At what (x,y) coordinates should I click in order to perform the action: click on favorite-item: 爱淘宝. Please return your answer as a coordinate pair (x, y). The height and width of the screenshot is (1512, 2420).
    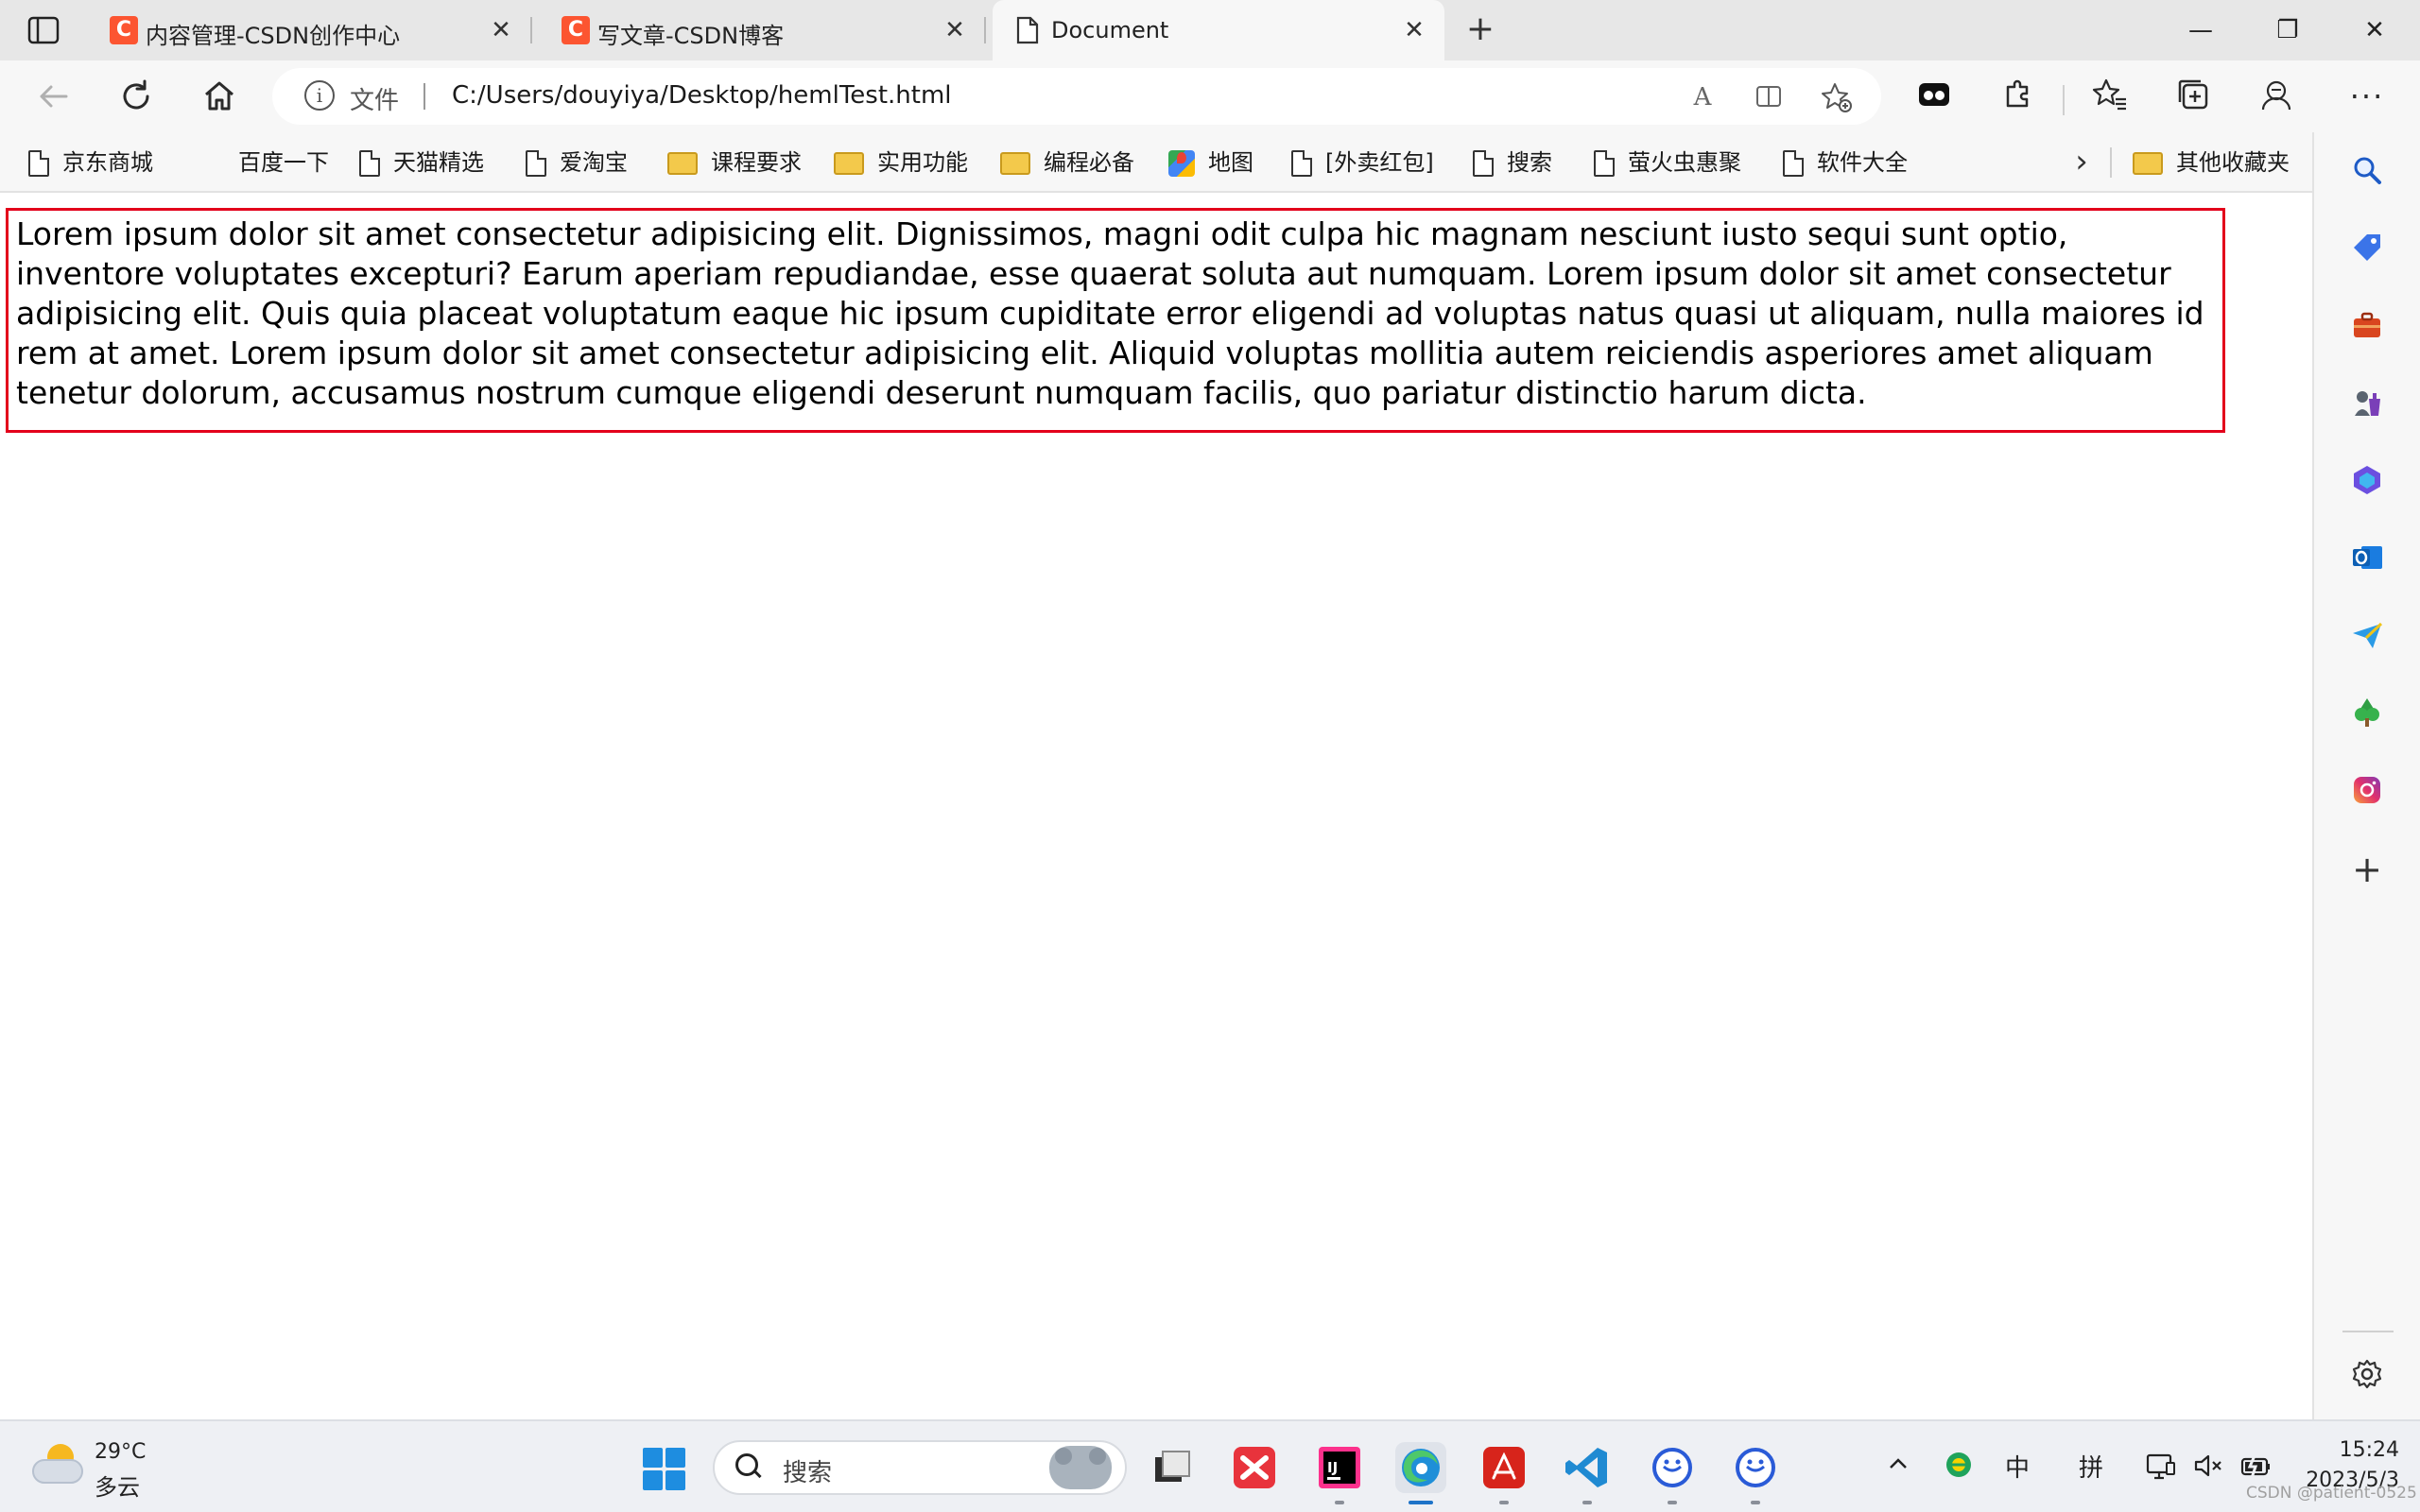
    Looking at the image, I should click on (577, 162).